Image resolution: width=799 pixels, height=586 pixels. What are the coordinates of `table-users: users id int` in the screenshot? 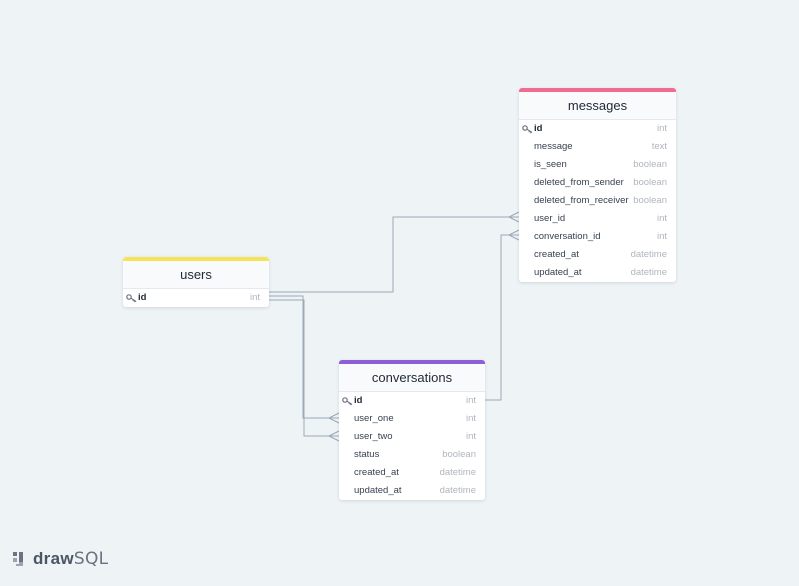 It's located at (196, 282).